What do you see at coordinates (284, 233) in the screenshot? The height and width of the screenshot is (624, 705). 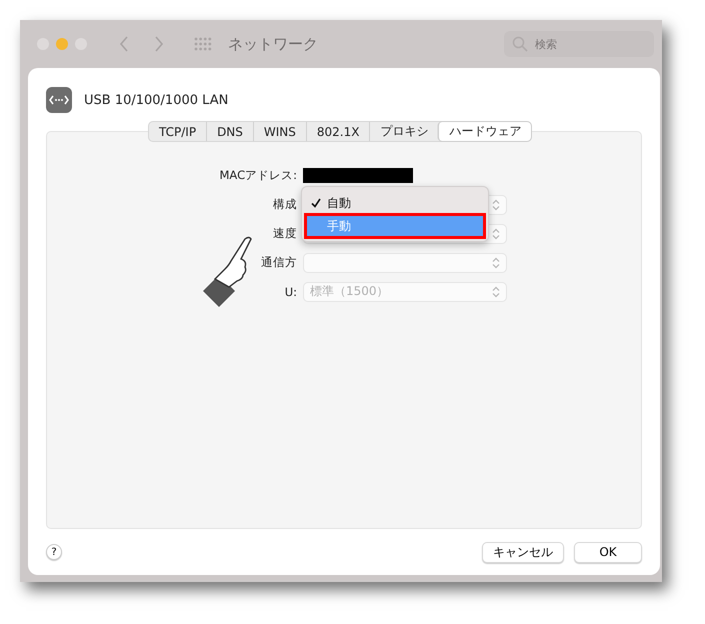 I see `field-label: 速度` at bounding box center [284, 233].